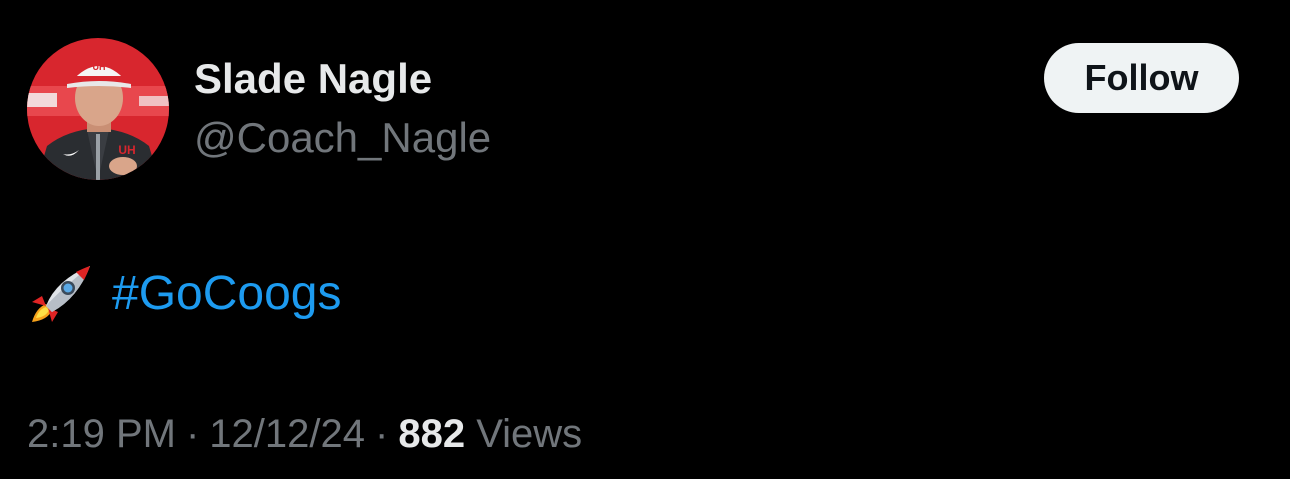 The height and width of the screenshot is (479, 1290). Describe the element at coordinates (226, 294) in the screenshot. I see `hashtag-link: #GoCoogs` at that location.